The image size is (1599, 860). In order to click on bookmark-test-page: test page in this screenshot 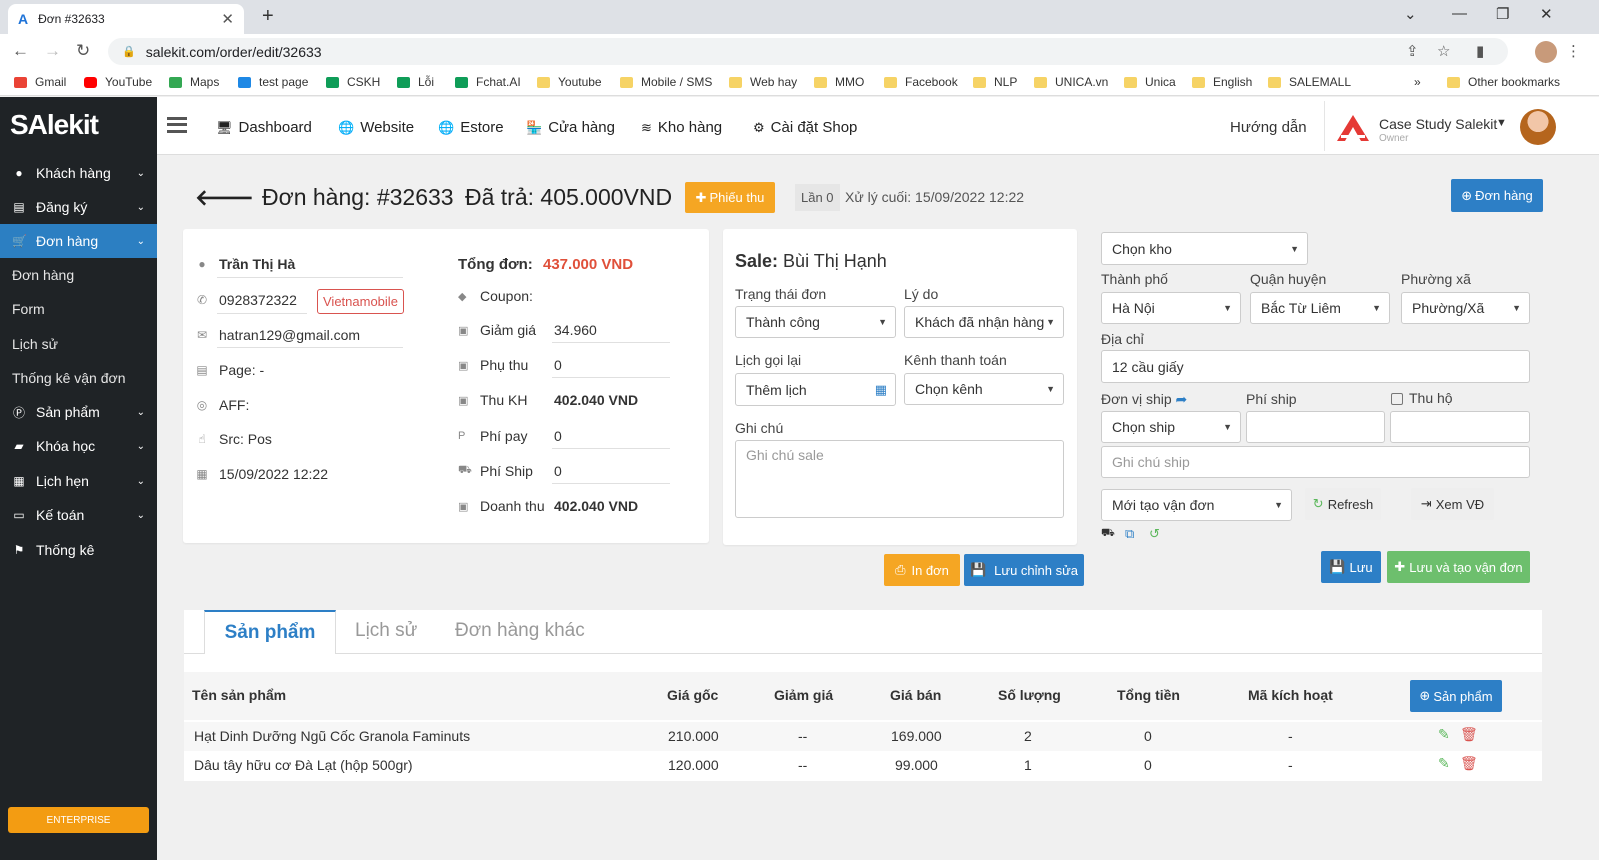, I will do `click(273, 82)`.